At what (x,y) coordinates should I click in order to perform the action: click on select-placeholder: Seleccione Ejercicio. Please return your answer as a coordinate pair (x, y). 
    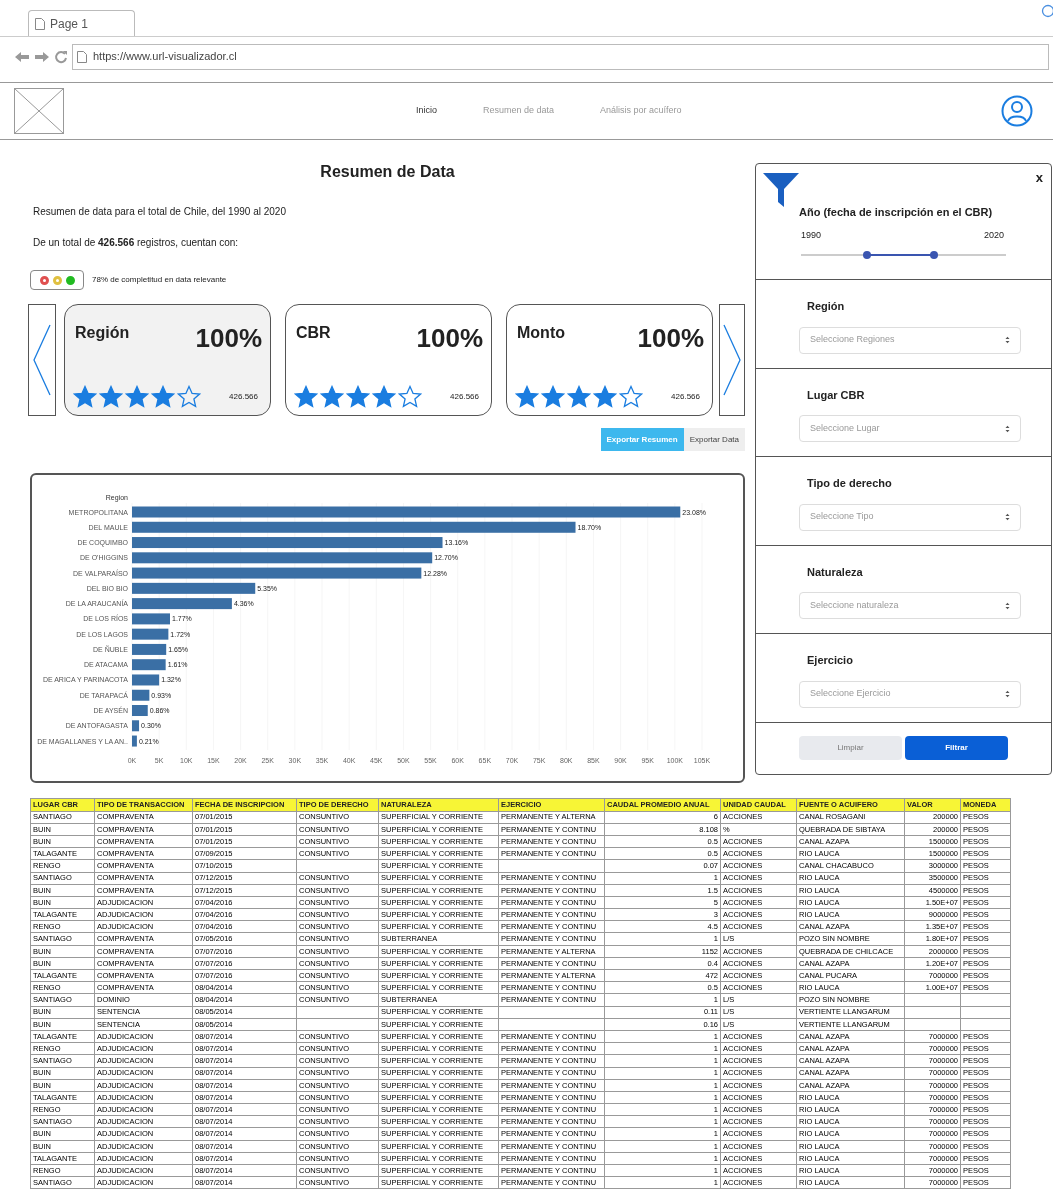
    Looking at the image, I should click on (850, 694).